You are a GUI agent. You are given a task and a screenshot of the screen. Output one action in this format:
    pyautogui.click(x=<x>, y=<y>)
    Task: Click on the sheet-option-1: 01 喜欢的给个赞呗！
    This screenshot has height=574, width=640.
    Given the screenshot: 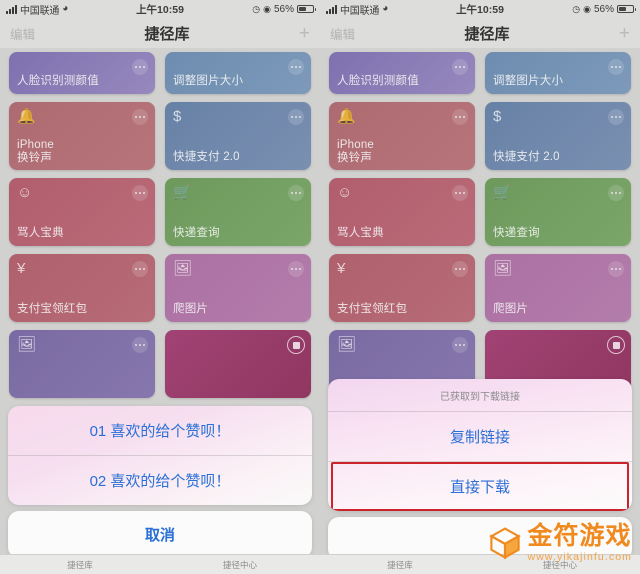 What is the action you would take?
    pyautogui.click(x=160, y=430)
    